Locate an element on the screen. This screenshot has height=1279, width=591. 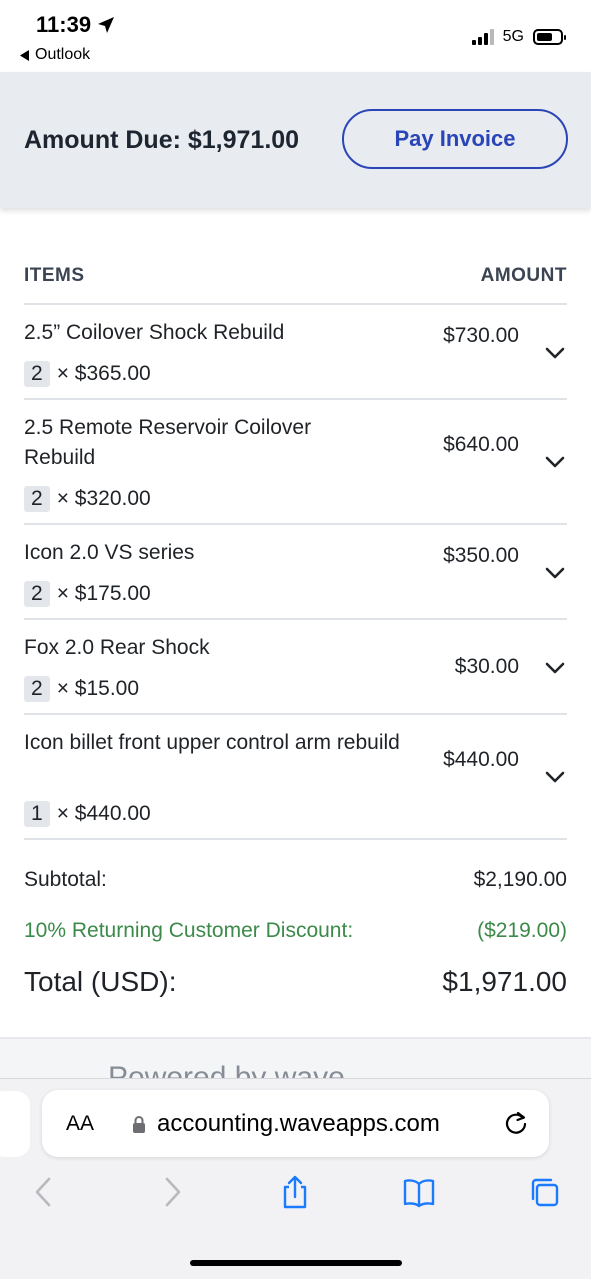
item-quantity: 1 × $440.00 is located at coordinates (87, 814).